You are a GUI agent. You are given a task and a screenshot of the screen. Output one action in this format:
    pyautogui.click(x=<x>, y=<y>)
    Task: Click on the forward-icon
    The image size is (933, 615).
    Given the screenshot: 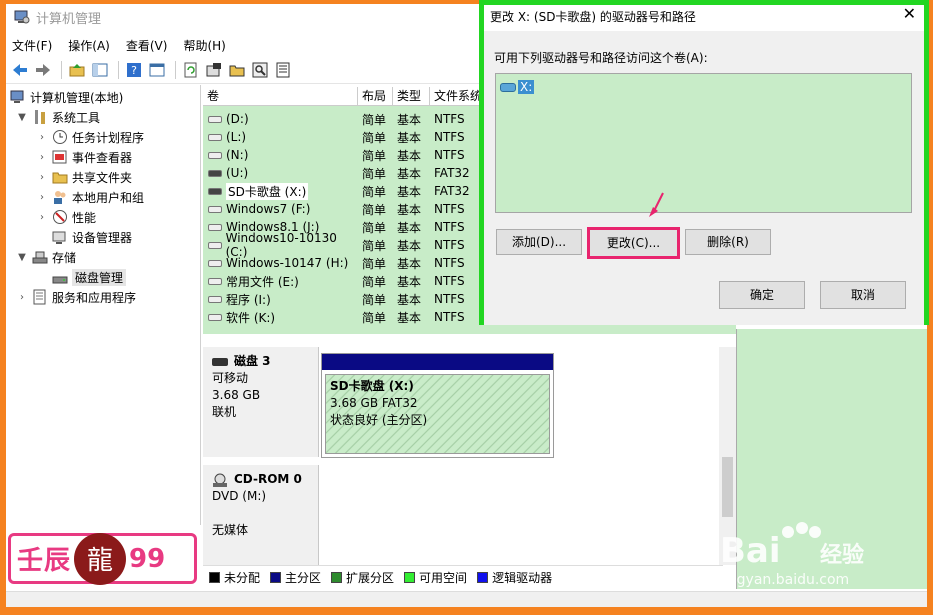 What is the action you would take?
    pyautogui.click(x=43, y=70)
    